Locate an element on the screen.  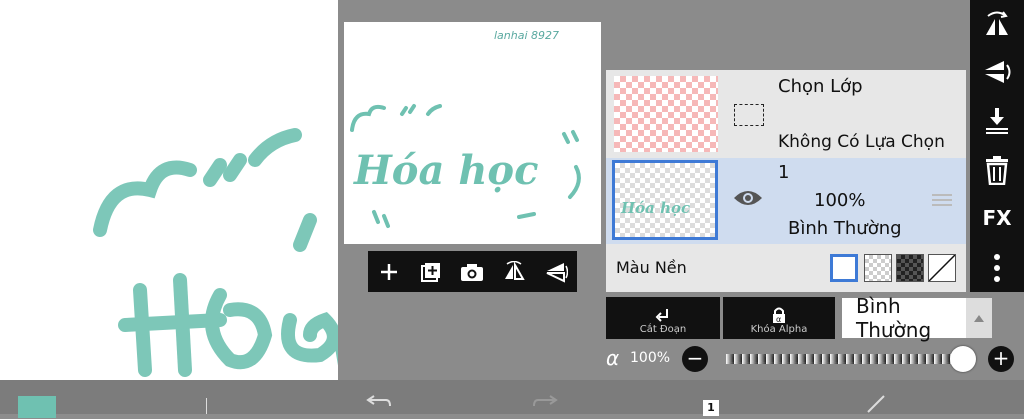
right-toolbar: FX is located at coordinates (997, 146).